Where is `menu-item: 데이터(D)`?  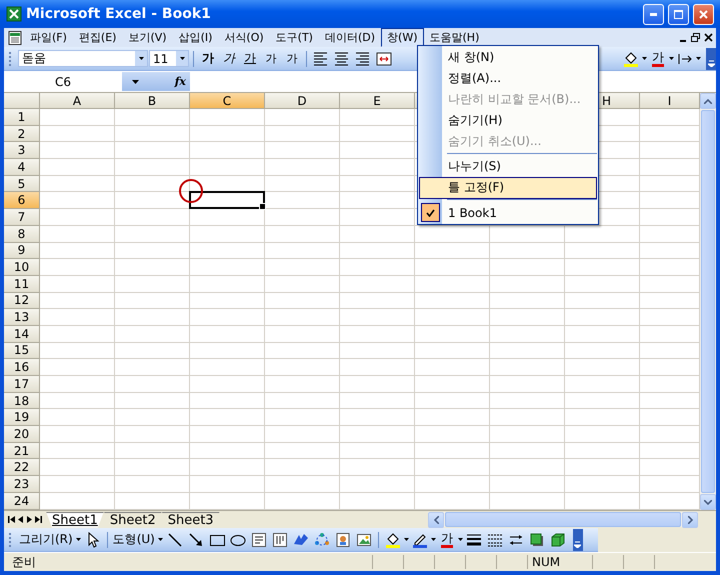
menu-item: 데이터(D) is located at coordinates (350, 37).